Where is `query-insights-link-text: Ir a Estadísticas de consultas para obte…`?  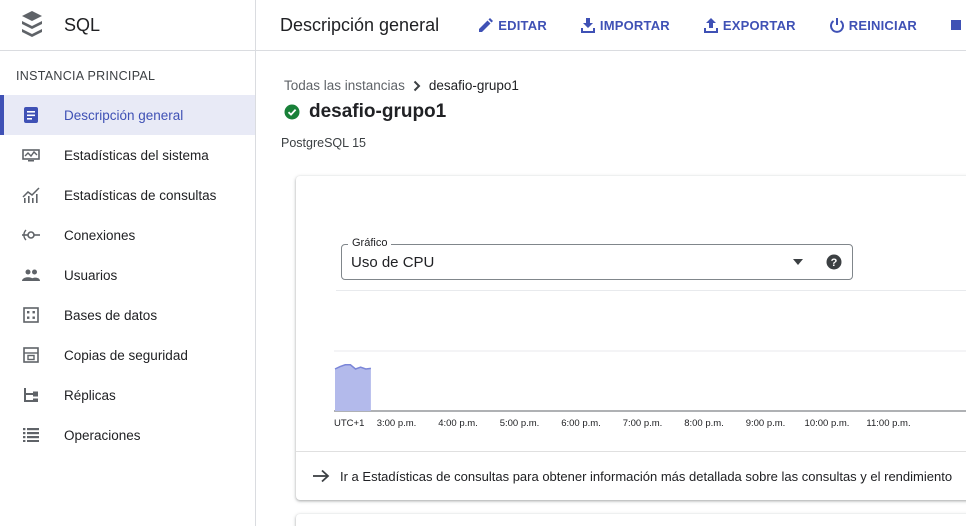 query-insights-link-text: Ir a Estadísticas de consultas para obte… is located at coordinates (646, 476).